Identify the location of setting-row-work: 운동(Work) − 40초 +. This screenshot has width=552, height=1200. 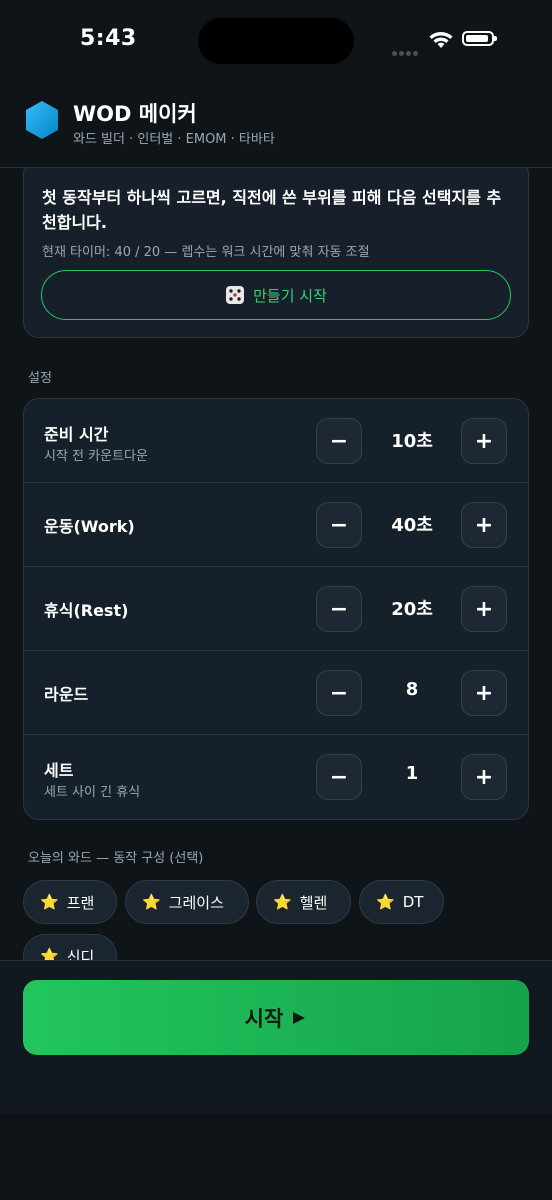
(276, 525).